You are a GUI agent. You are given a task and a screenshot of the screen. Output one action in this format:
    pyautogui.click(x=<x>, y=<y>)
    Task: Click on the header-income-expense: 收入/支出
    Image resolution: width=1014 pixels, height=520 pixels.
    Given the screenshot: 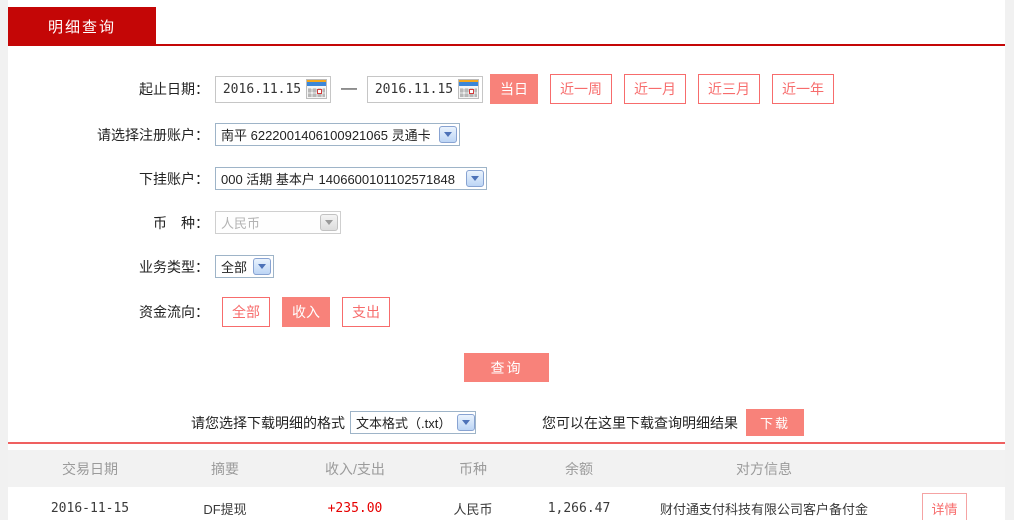 What is the action you would take?
    pyautogui.click(x=355, y=468)
    